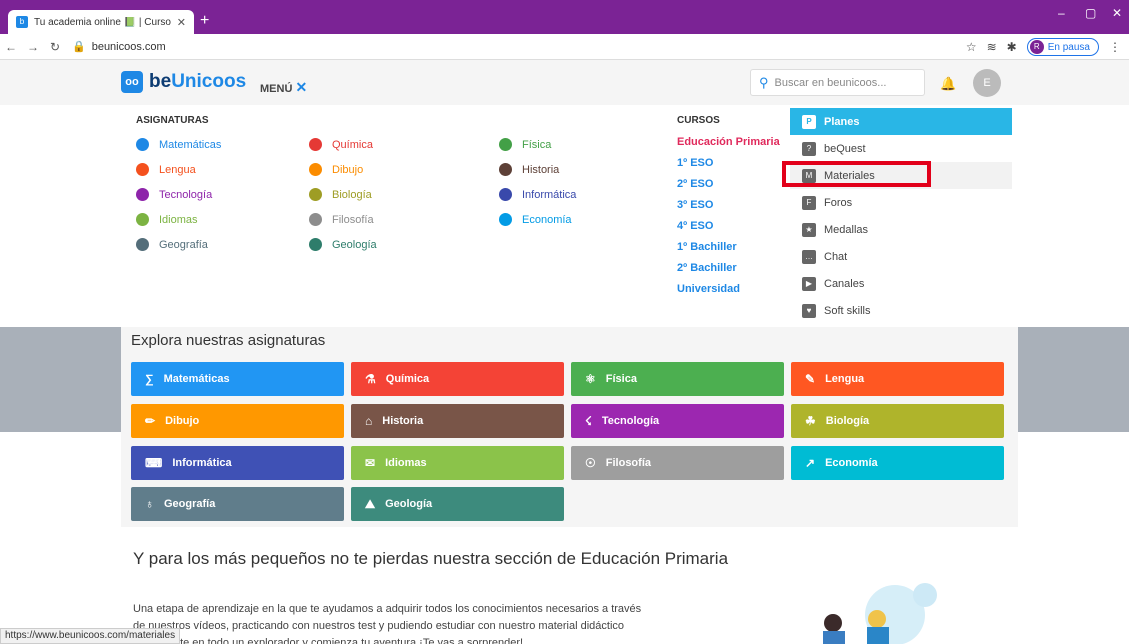 This screenshot has width=1129, height=644. I want to click on subject-button-label: Historia, so click(403, 421).